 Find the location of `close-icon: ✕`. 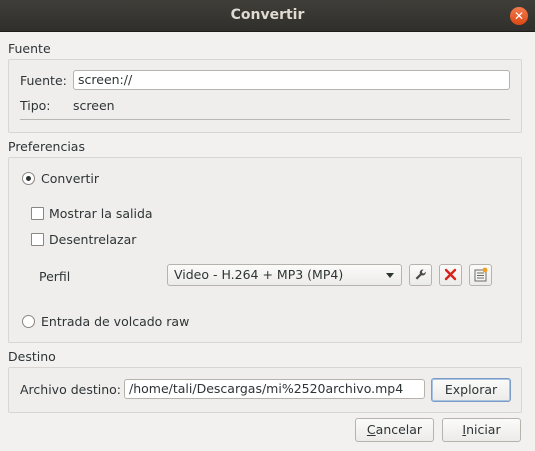

close-icon: ✕ is located at coordinates (519, 16).